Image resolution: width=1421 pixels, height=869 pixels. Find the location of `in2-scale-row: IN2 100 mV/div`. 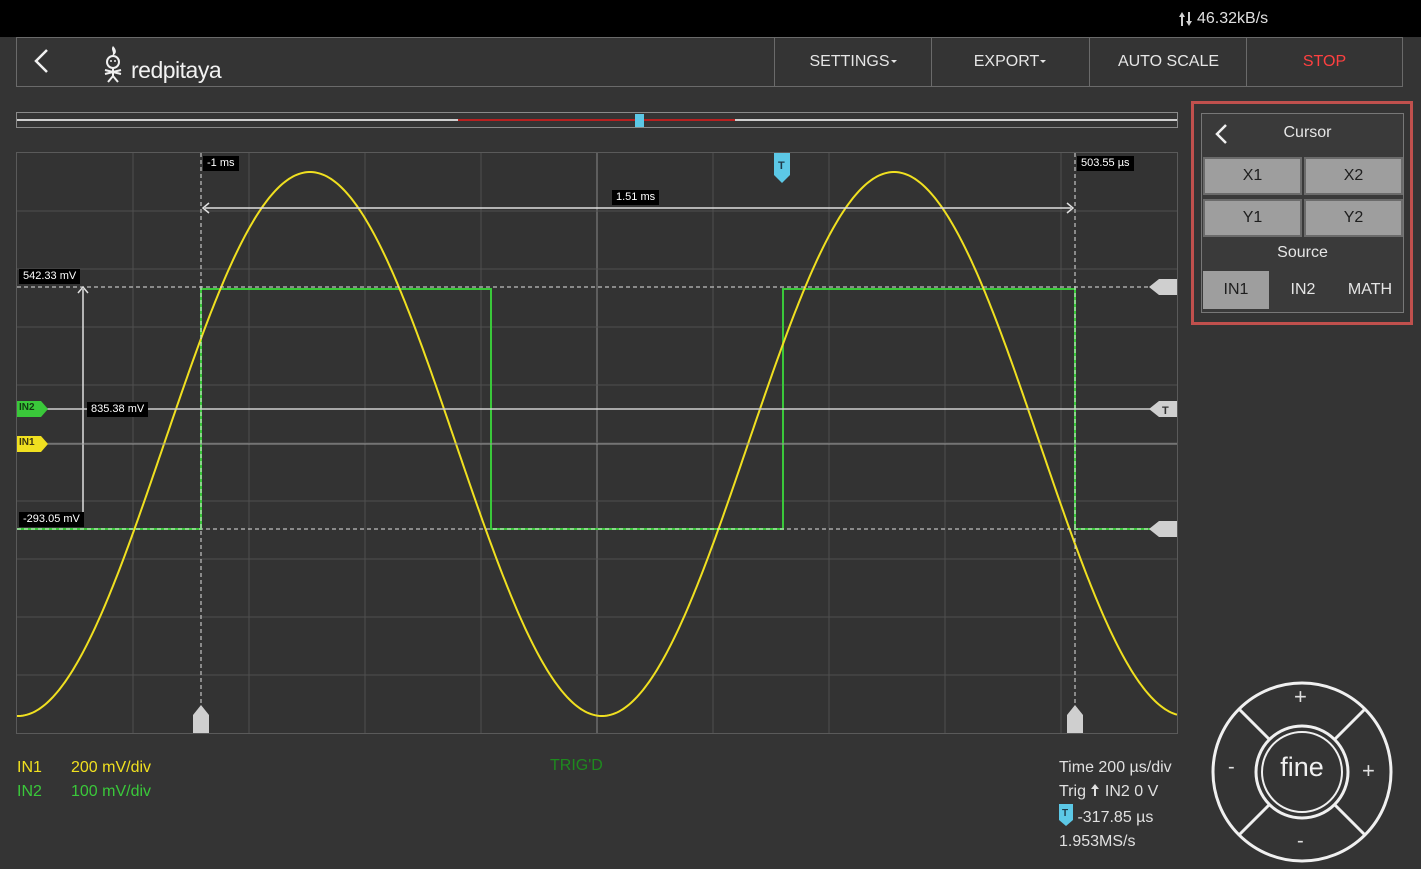

in2-scale-row: IN2 100 mV/div is located at coordinates (84, 792).